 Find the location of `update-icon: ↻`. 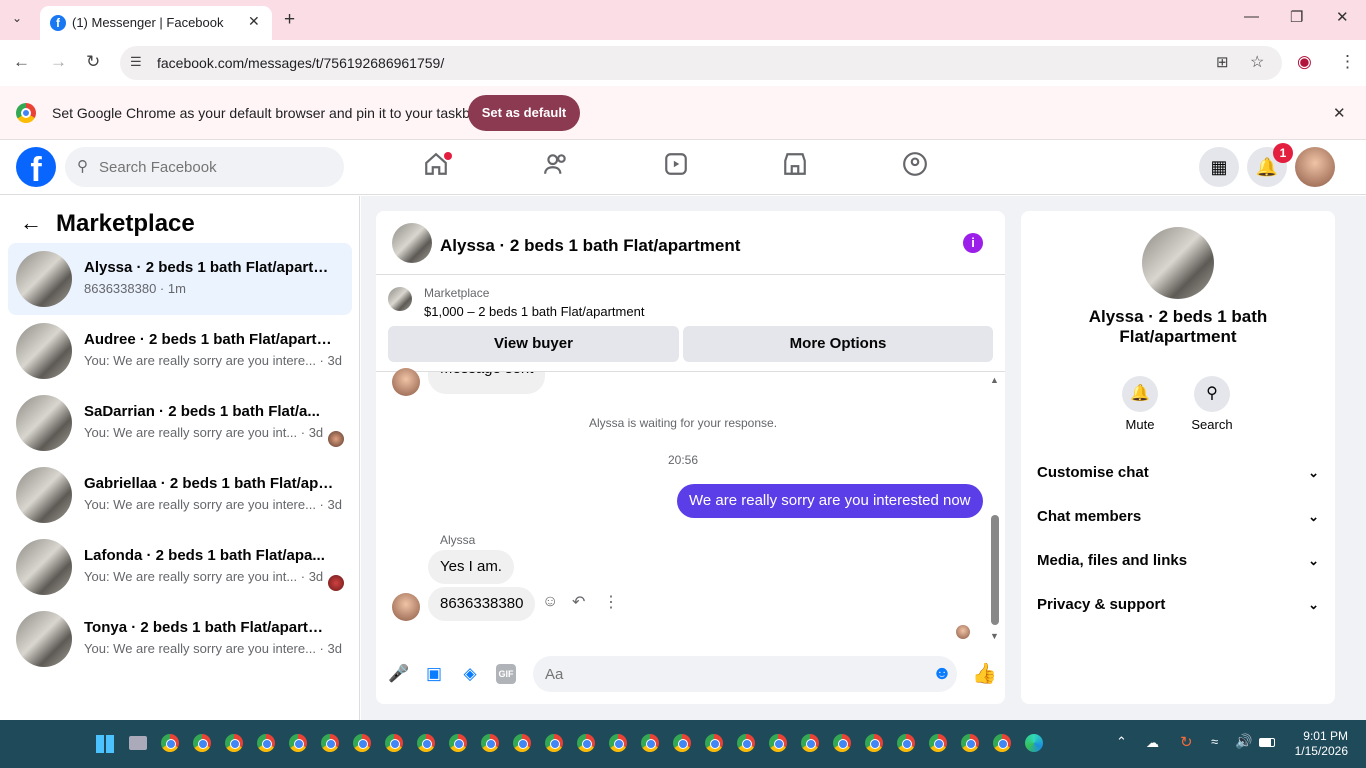

update-icon: ↻ is located at coordinates (1186, 742).